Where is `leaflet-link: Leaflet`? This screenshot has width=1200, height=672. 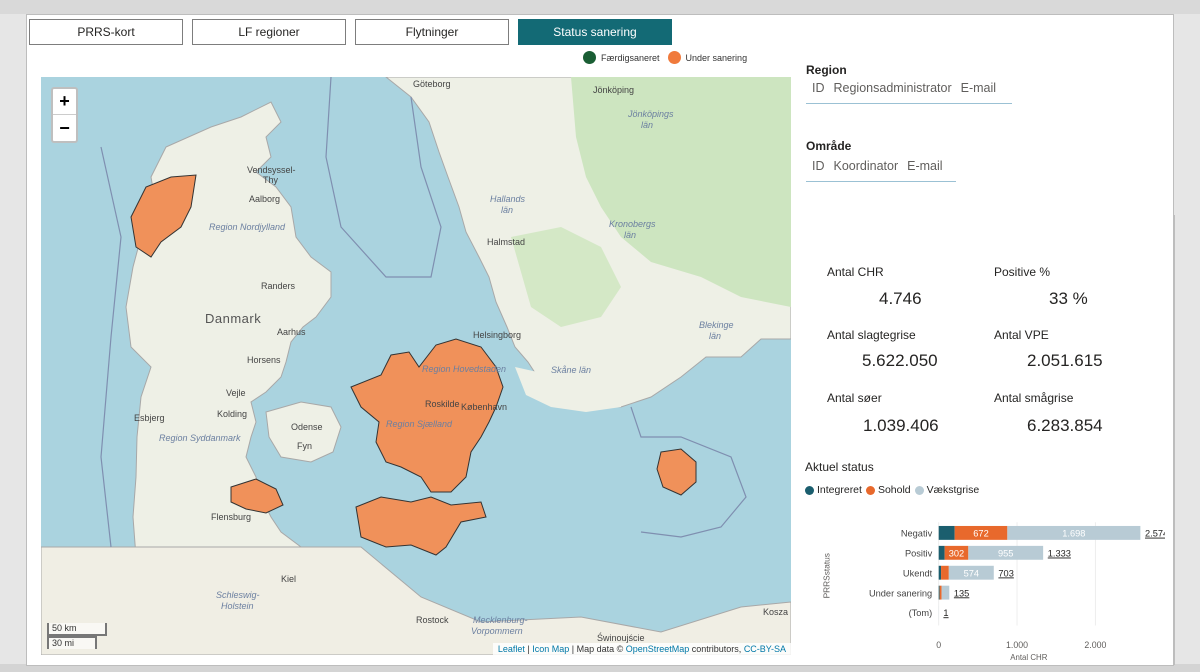
leaflet-link: Leaflet is located at coordinates (511, 649).